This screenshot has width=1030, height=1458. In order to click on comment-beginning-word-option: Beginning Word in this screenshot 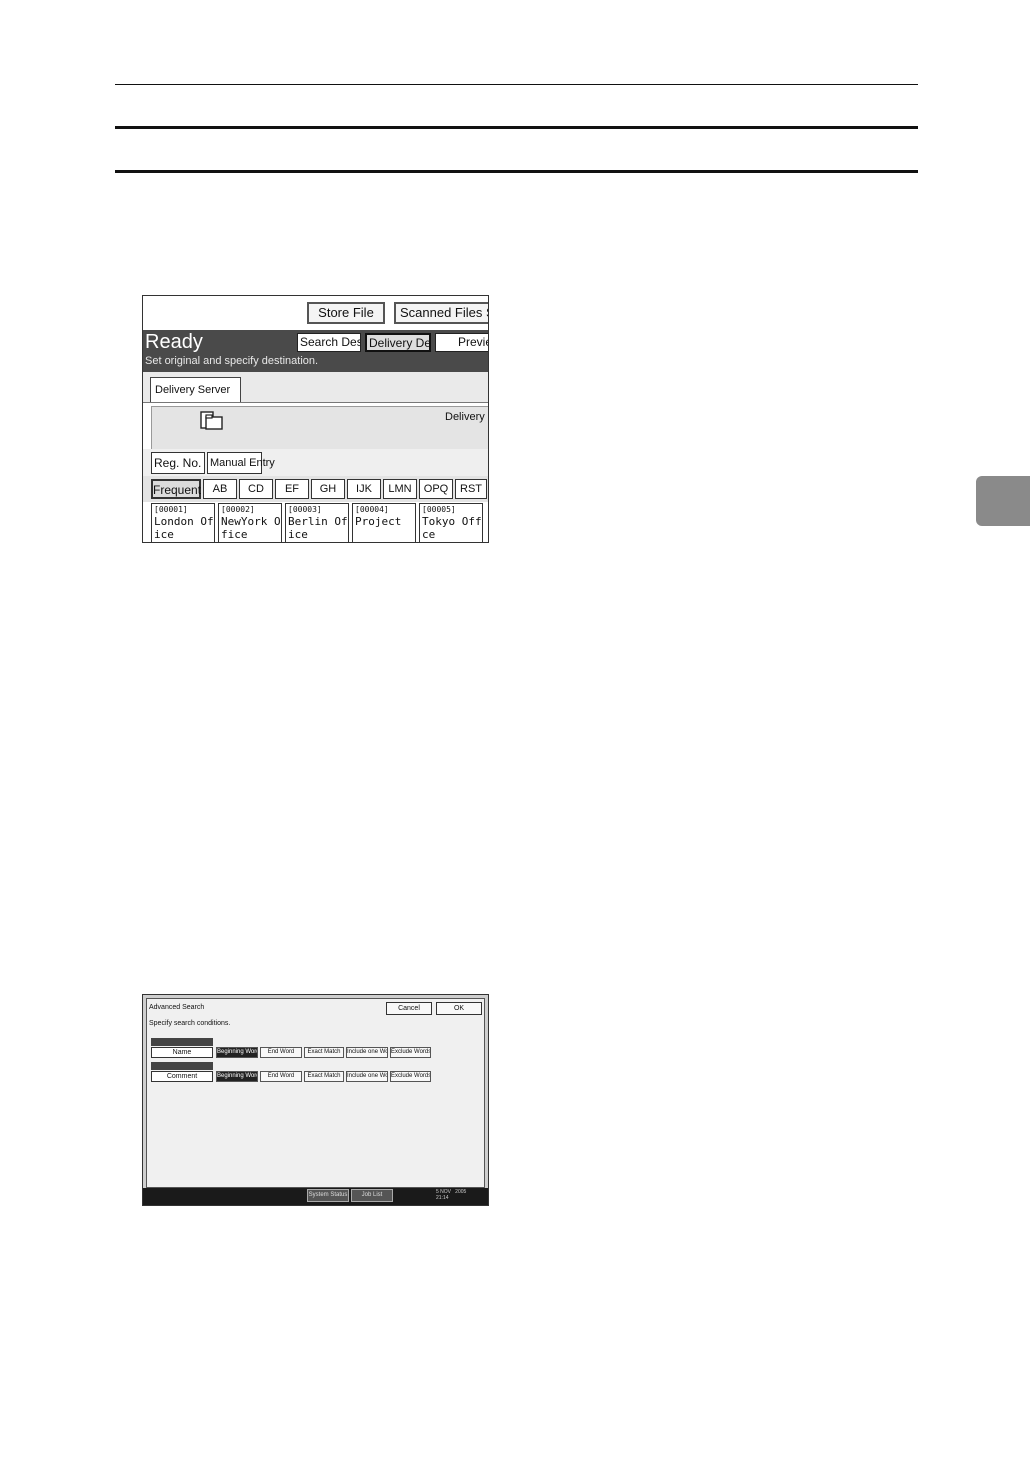, I will do `click(237, 1076)`.